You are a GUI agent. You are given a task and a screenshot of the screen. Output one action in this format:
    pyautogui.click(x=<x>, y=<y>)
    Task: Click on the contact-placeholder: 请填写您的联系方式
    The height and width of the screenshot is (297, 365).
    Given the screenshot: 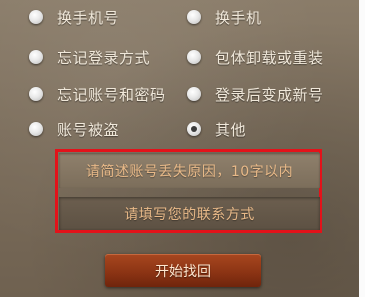 What is the action you would take?
    pyautogui.click(x=189, y=214)
    